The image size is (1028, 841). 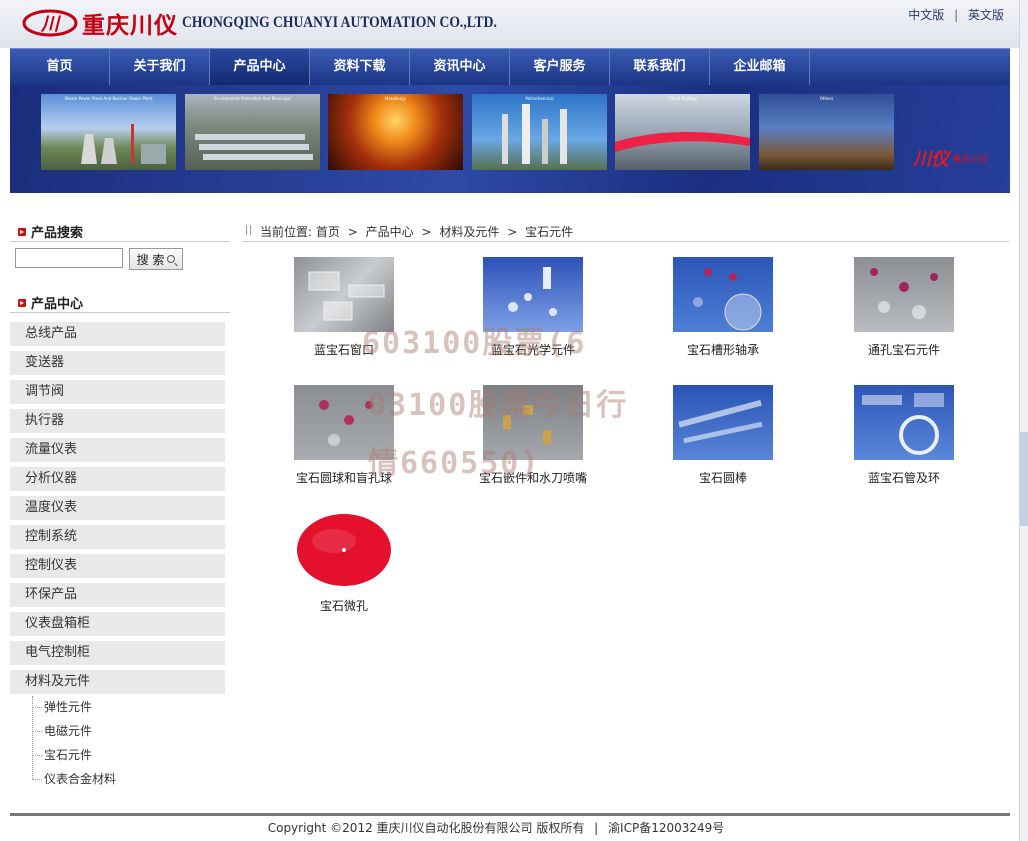 I want to click on breadcrumb-products: 产品中心, so click(x=390, y=232).